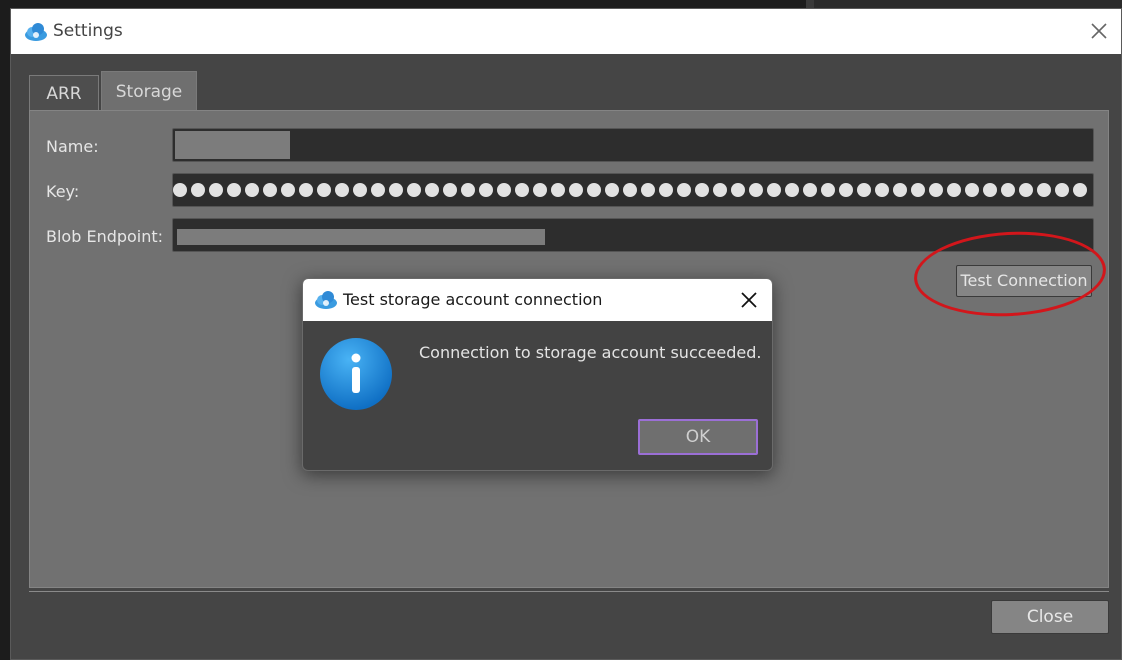 The height and width of the screenshot is (660, 1122). I want to click on settings-titlebar: Settings, so click(566, 31).